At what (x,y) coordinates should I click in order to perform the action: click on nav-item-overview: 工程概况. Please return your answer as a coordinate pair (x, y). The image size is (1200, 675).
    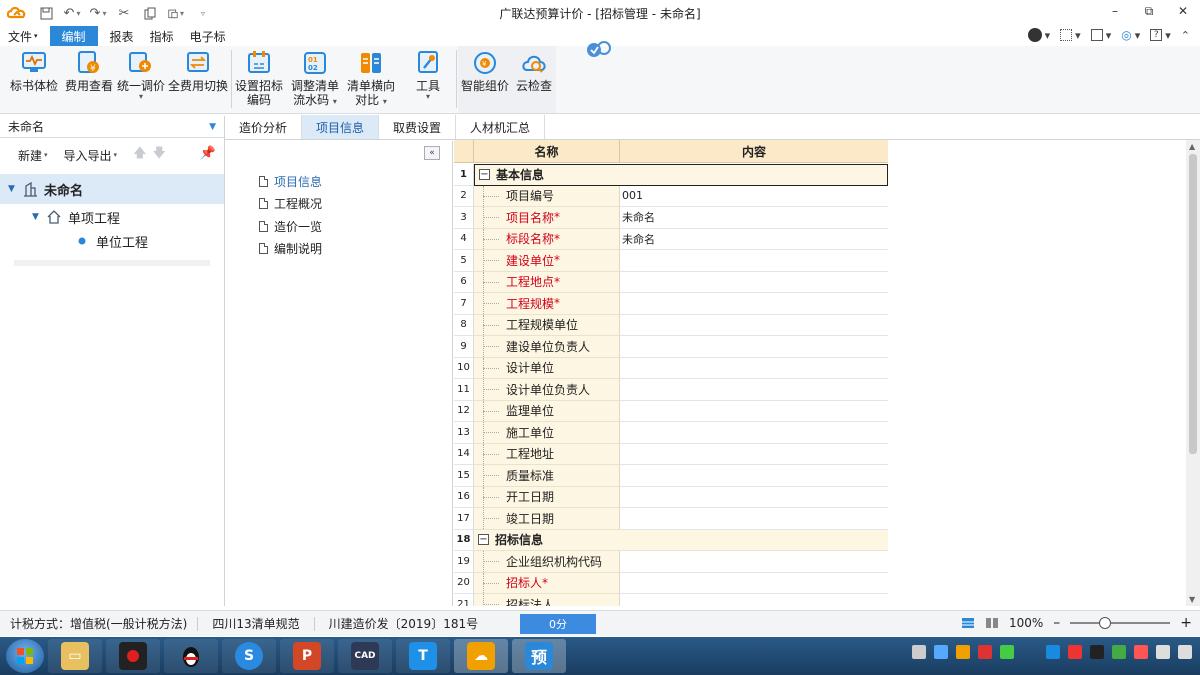
    Looking at the image, I should click on (290, 203).